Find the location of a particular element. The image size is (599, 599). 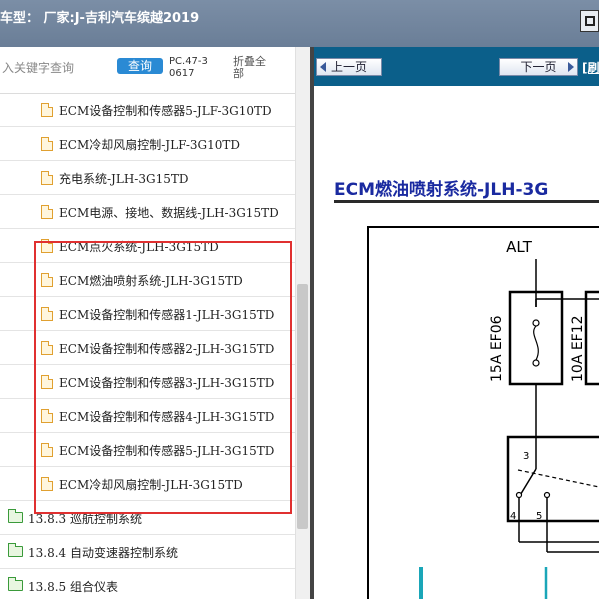

tree-item: ECM设备控制和传感器5-JLH-3G15TD is located at coordinates (147, 450).